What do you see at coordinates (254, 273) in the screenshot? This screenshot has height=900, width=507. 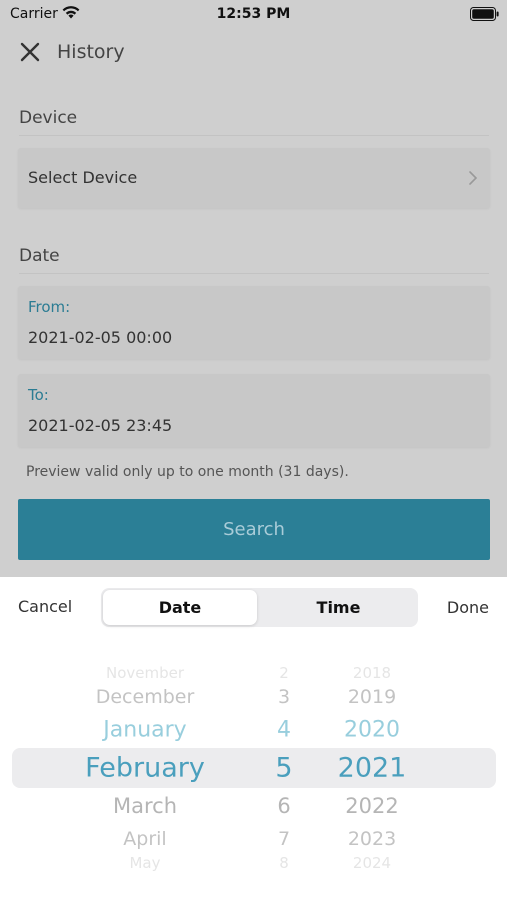 I see `date-divider` at bounding box center [254, 273].